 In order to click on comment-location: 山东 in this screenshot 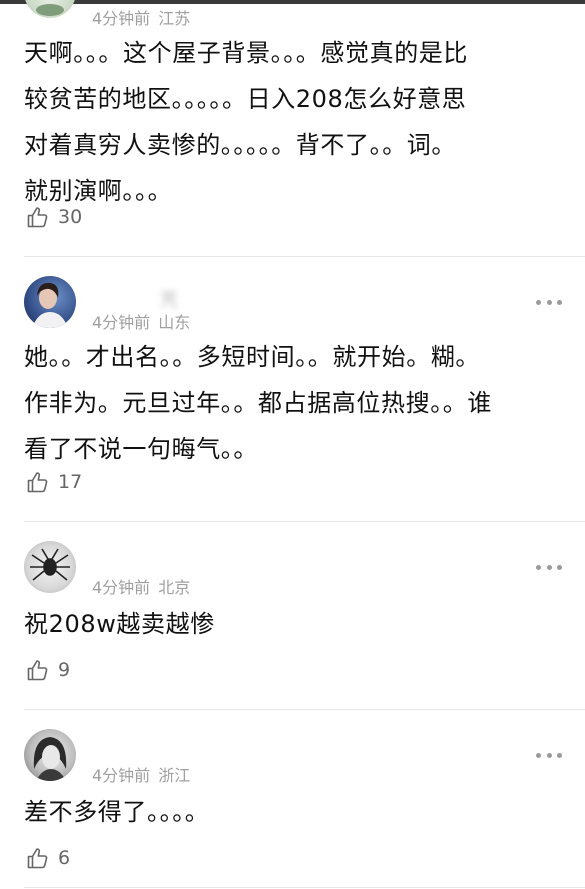, I will do `click(174, 322)`.